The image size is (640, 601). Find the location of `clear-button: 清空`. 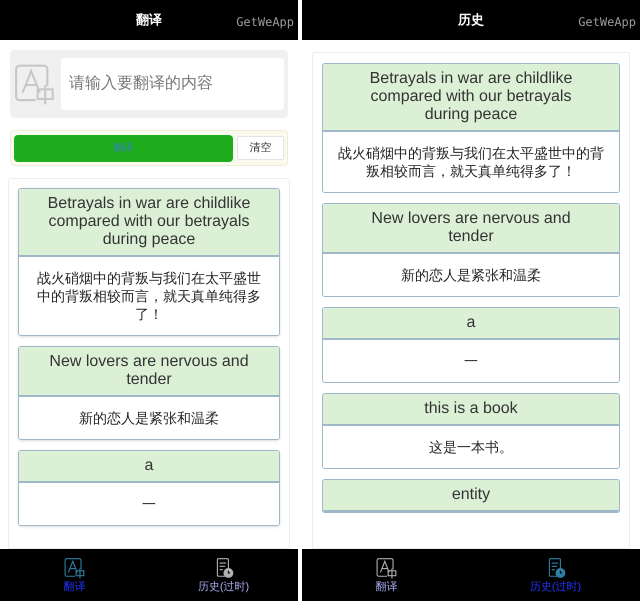

clear-button: 清空 is located at coordinates (260, 148).